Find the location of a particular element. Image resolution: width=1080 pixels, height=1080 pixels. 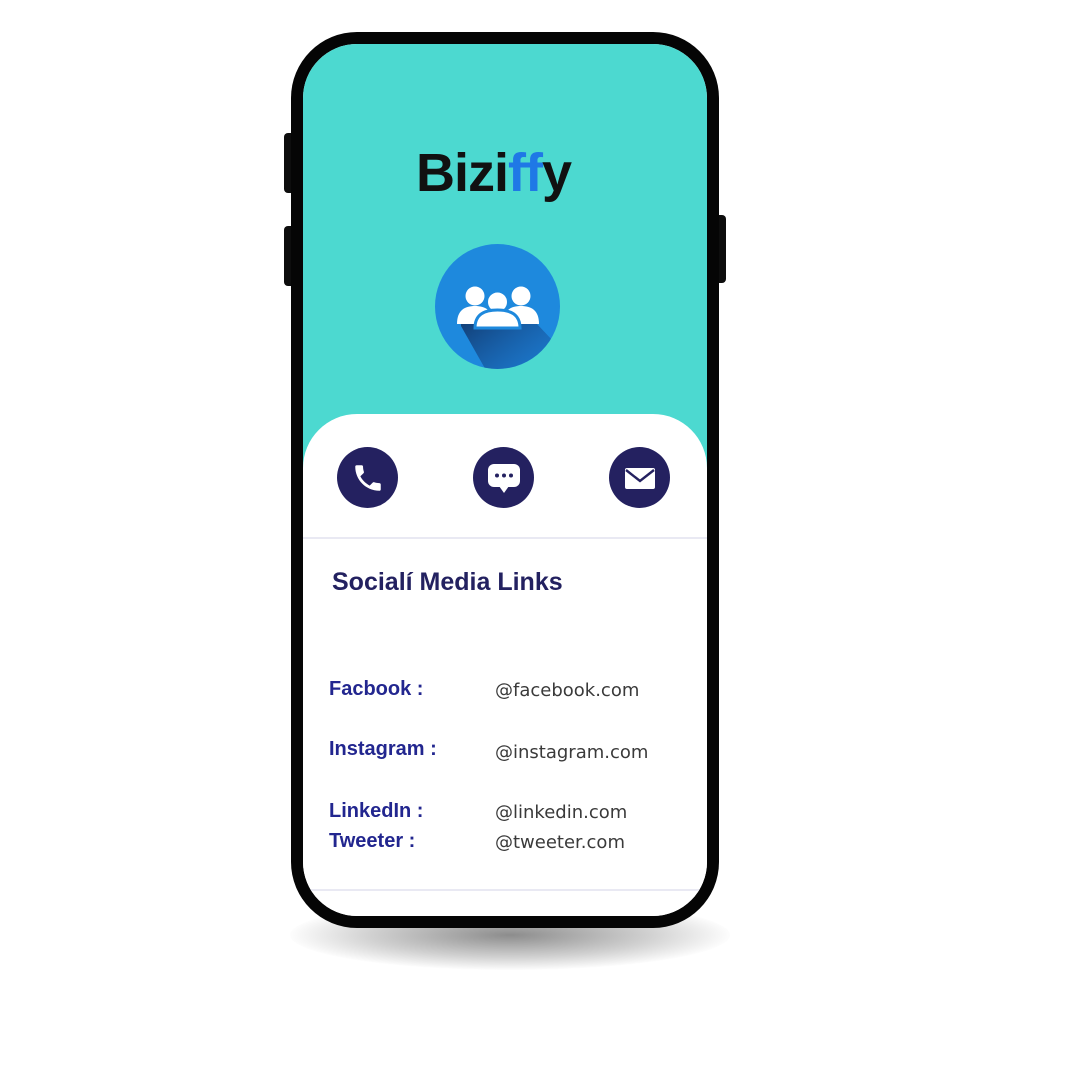

mail-button is located at coordinates (639, 477).